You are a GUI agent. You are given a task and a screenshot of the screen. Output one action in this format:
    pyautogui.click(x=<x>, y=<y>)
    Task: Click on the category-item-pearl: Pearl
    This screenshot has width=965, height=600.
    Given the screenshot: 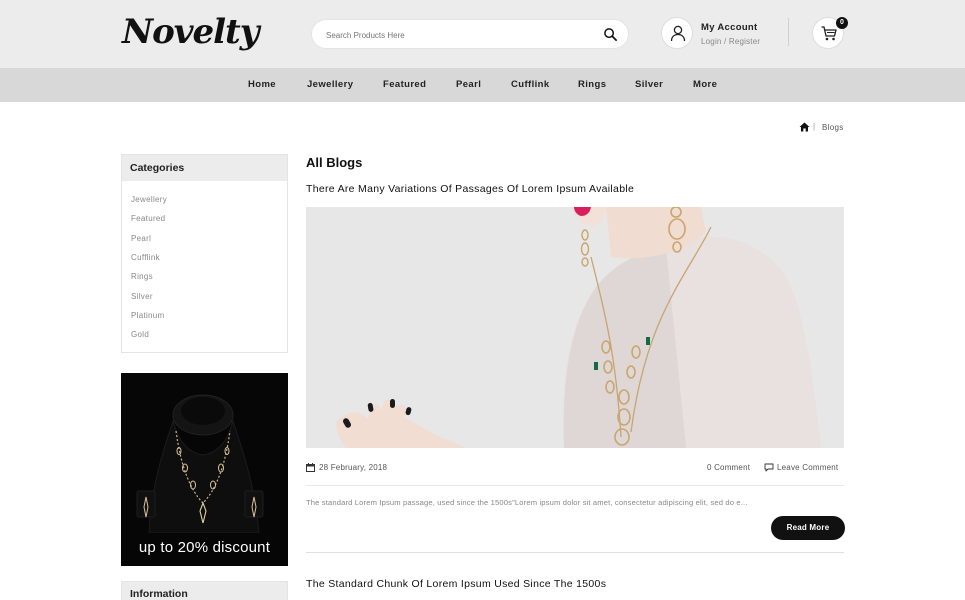 What is the action you would take?
    pyautogui.click(x=141, y=238)
    